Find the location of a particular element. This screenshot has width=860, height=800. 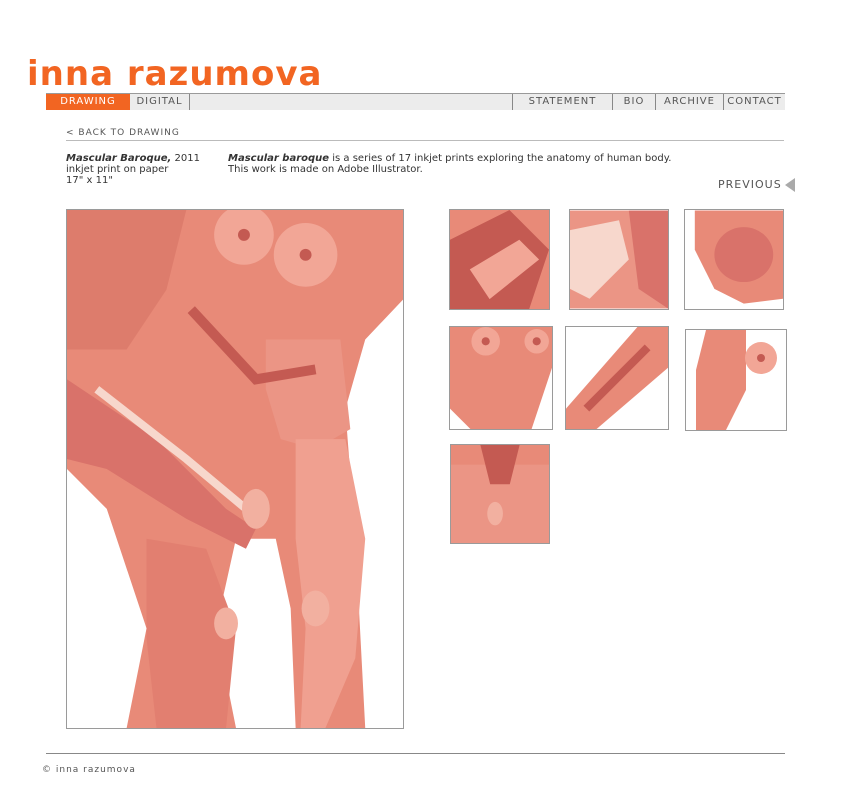

thumbnail-4-image is located at coordinates (501, 378).